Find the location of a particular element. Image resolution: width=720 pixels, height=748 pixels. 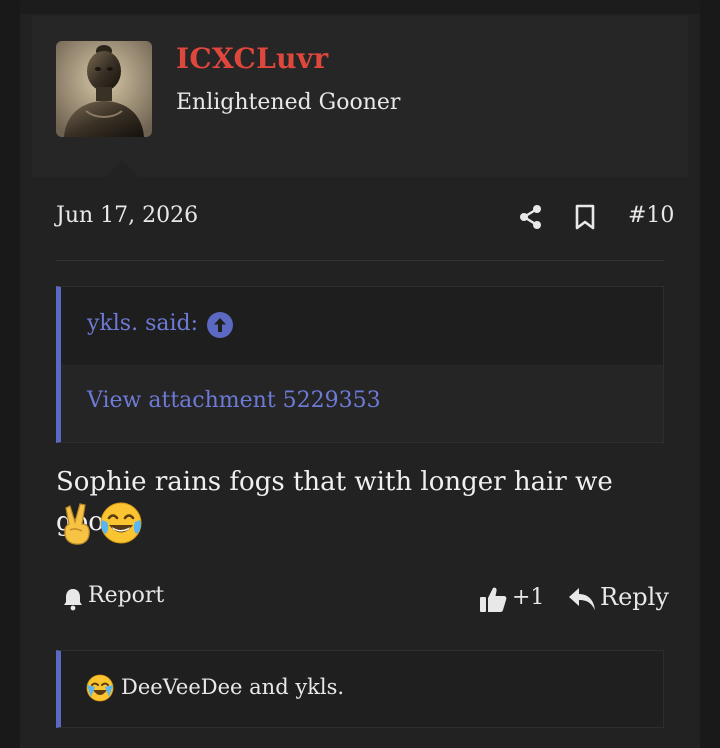

reply-icon is located at coordinates (582, 599).